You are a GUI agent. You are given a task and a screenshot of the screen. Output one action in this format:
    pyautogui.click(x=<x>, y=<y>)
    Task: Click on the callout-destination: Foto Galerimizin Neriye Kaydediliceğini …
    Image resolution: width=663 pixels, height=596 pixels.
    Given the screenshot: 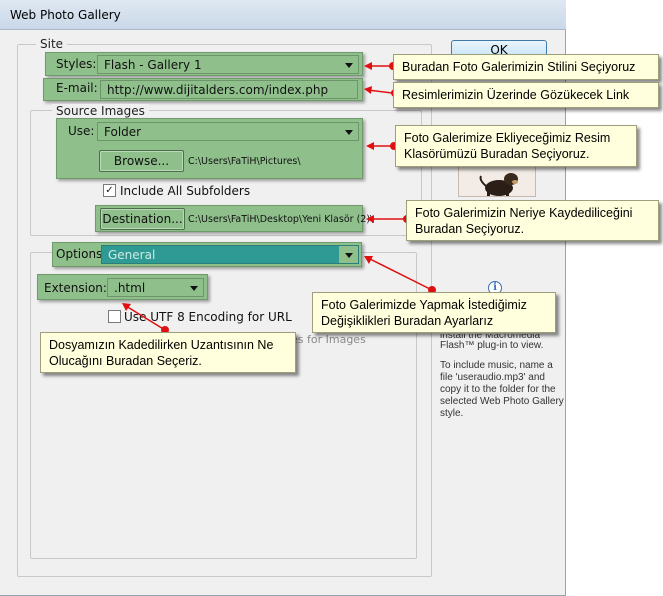 What is the action you would take?
    pyautogui.click(x=532, y=220)
    